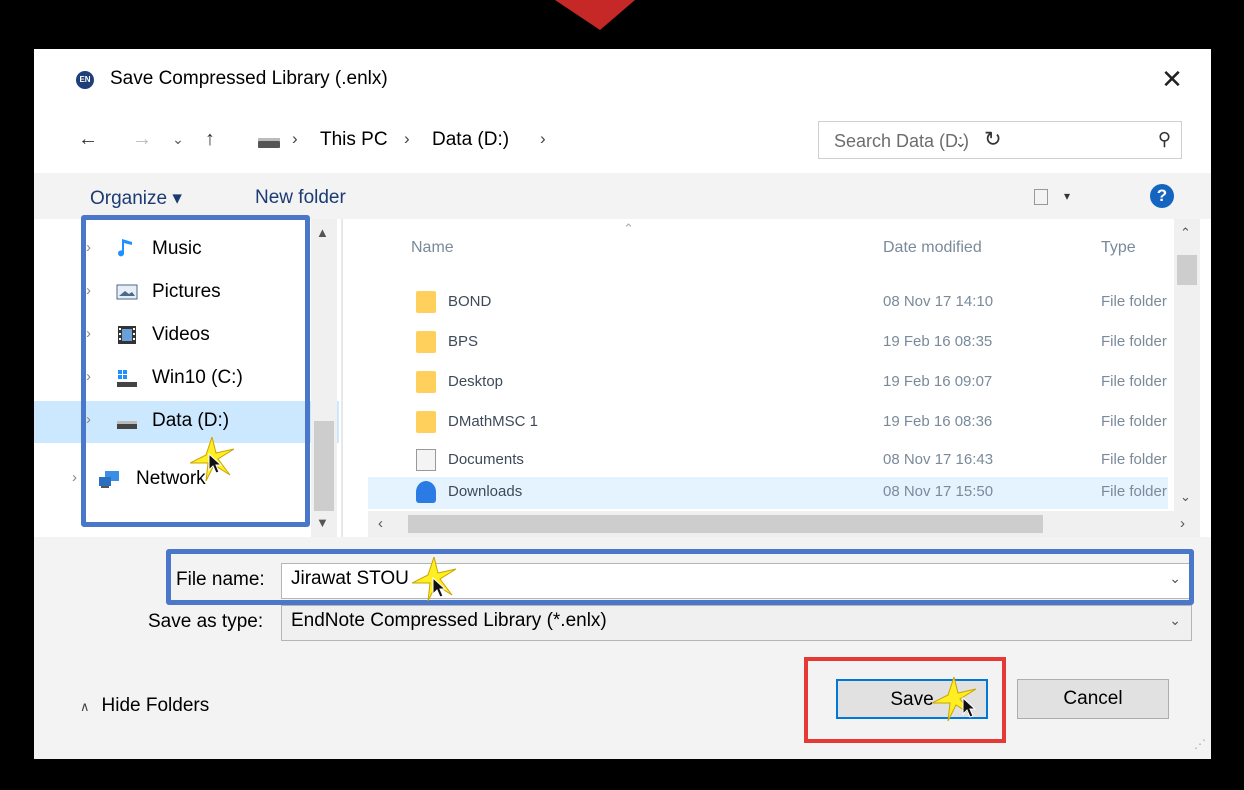 The height and width of the screenshot is (790, 1244). What do you see at coordinates (88, 139) in the screenshot?
I see `back-arrow-icon: ←` at bounding box center [88, 139].